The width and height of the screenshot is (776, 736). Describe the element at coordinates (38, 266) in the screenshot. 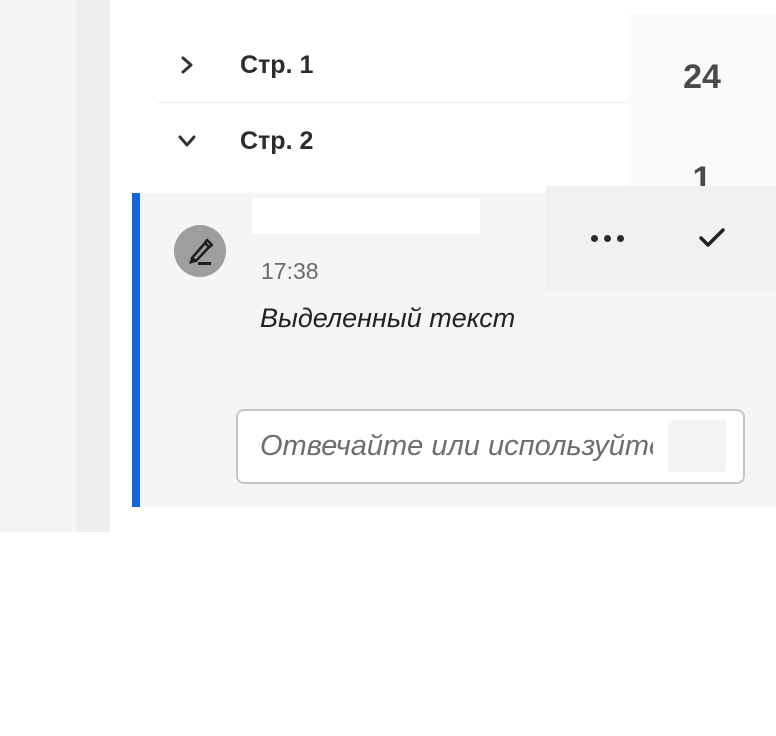

I see `left-panel-background` at that location.